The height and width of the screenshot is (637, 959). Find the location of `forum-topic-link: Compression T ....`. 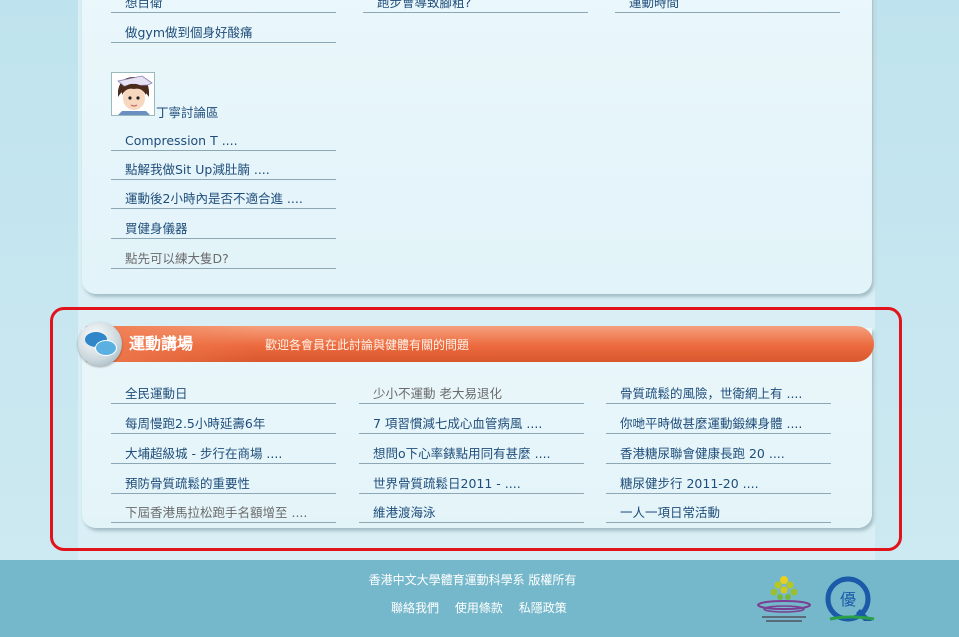

forum-topic-link: Compression T .... is located at coordinates (223, 141).